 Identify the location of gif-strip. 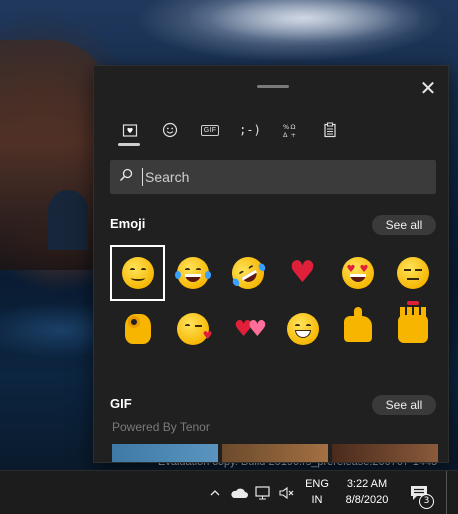
(275, 453).